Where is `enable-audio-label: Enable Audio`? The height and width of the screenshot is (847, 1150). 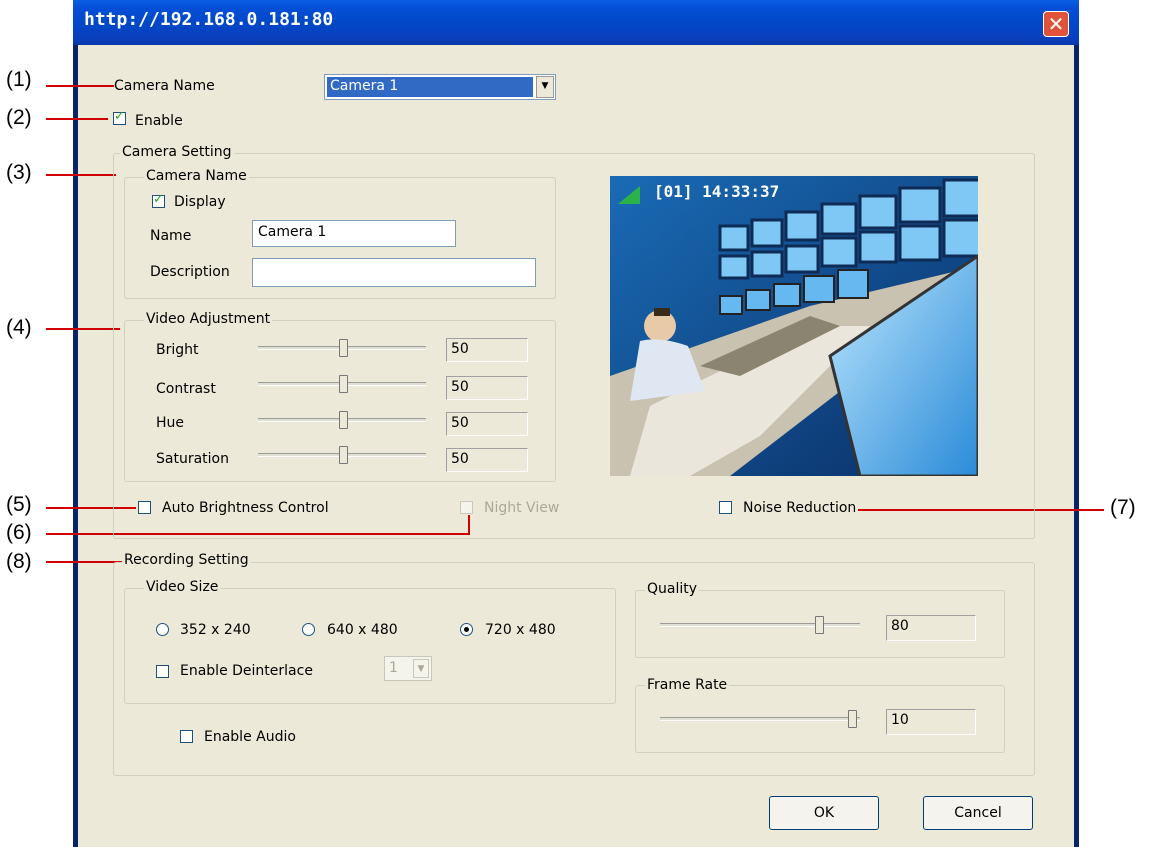
enable-audio-label: Enable Audio is located at coordinates (250, 737).